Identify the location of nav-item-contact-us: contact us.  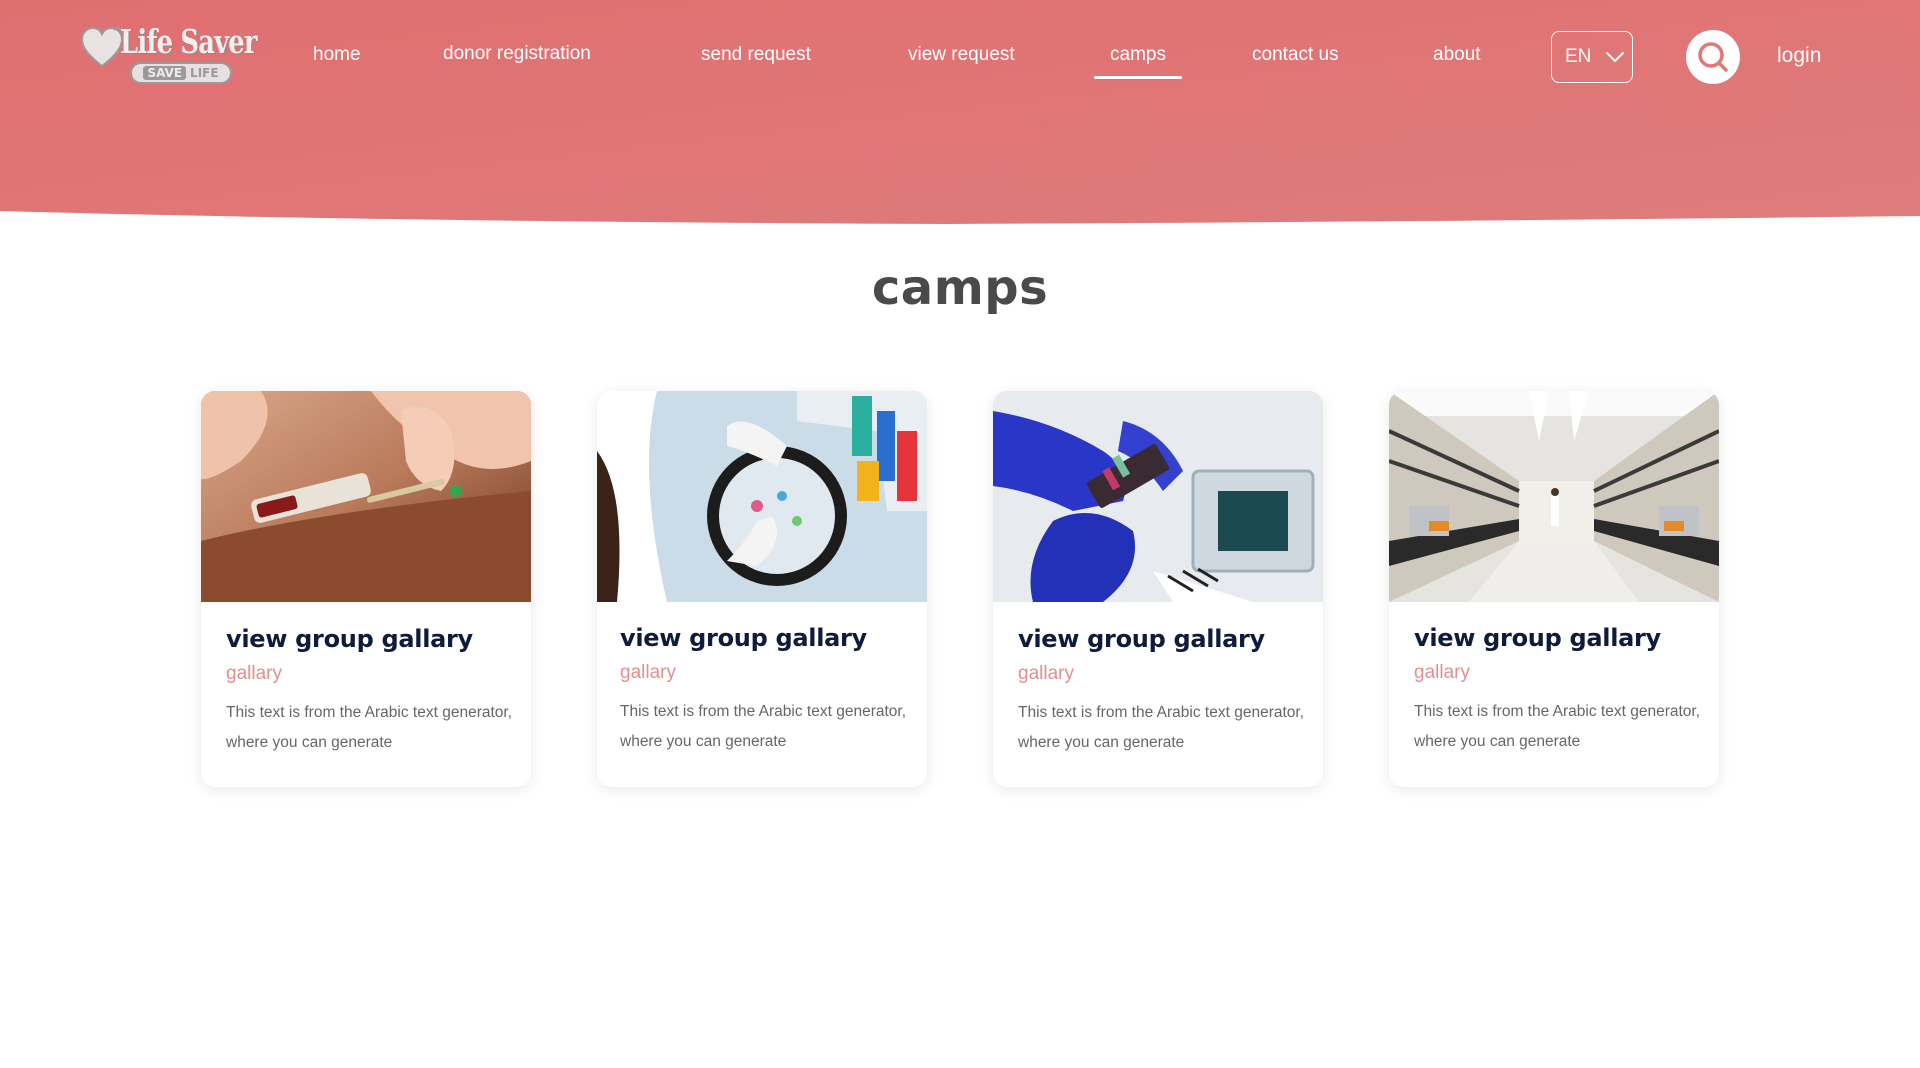
(1295, 55).